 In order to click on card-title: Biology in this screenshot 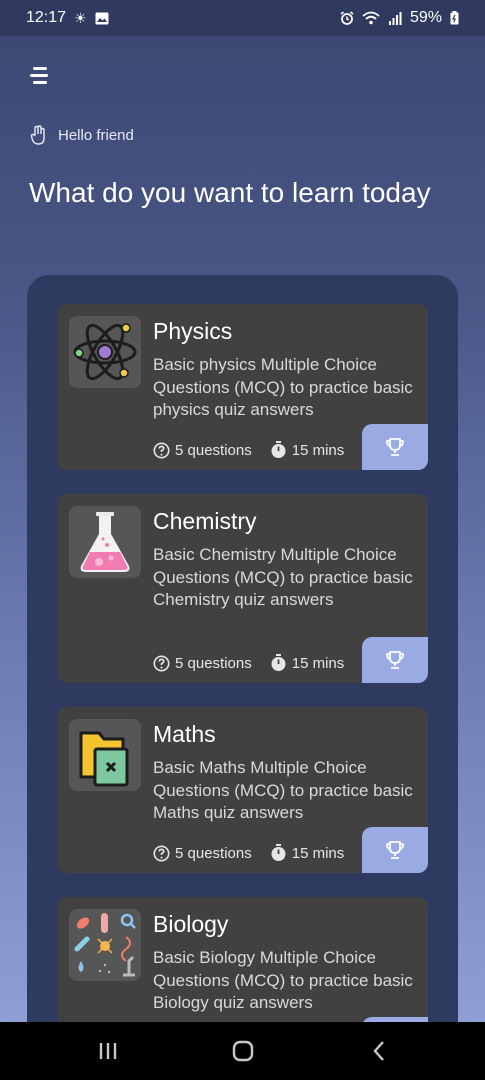, I will do `click(191, 924)`.